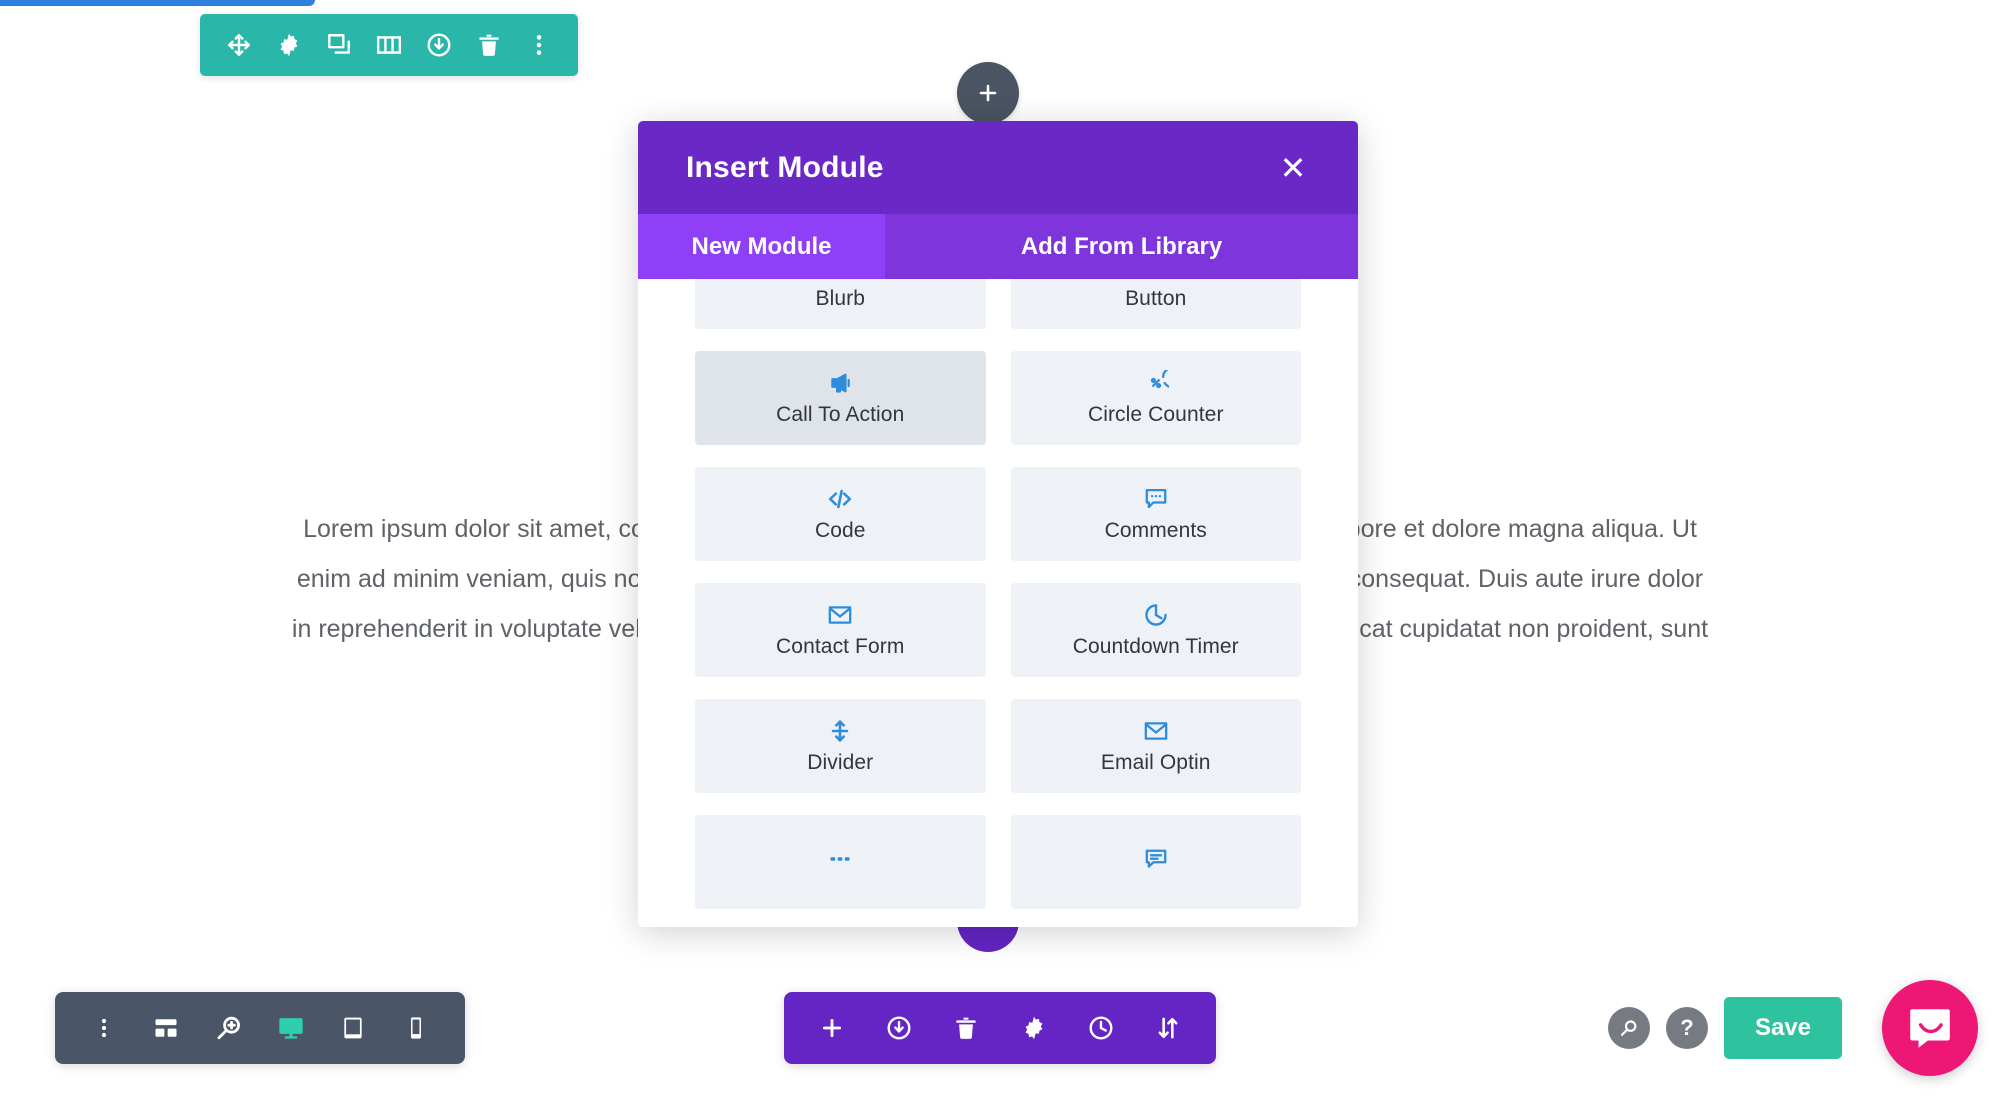 This screenshot has height=1107, width=2000. What do you see at coordinates (840, 499) in the screenshot?
I see `code-icon` at bounding box center [840, 499].